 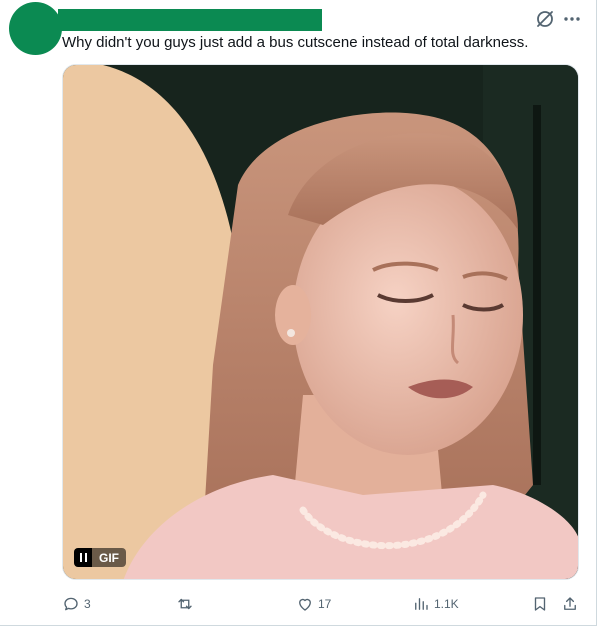 I want to click on more-dots-icon, so click(x=572, y=19).